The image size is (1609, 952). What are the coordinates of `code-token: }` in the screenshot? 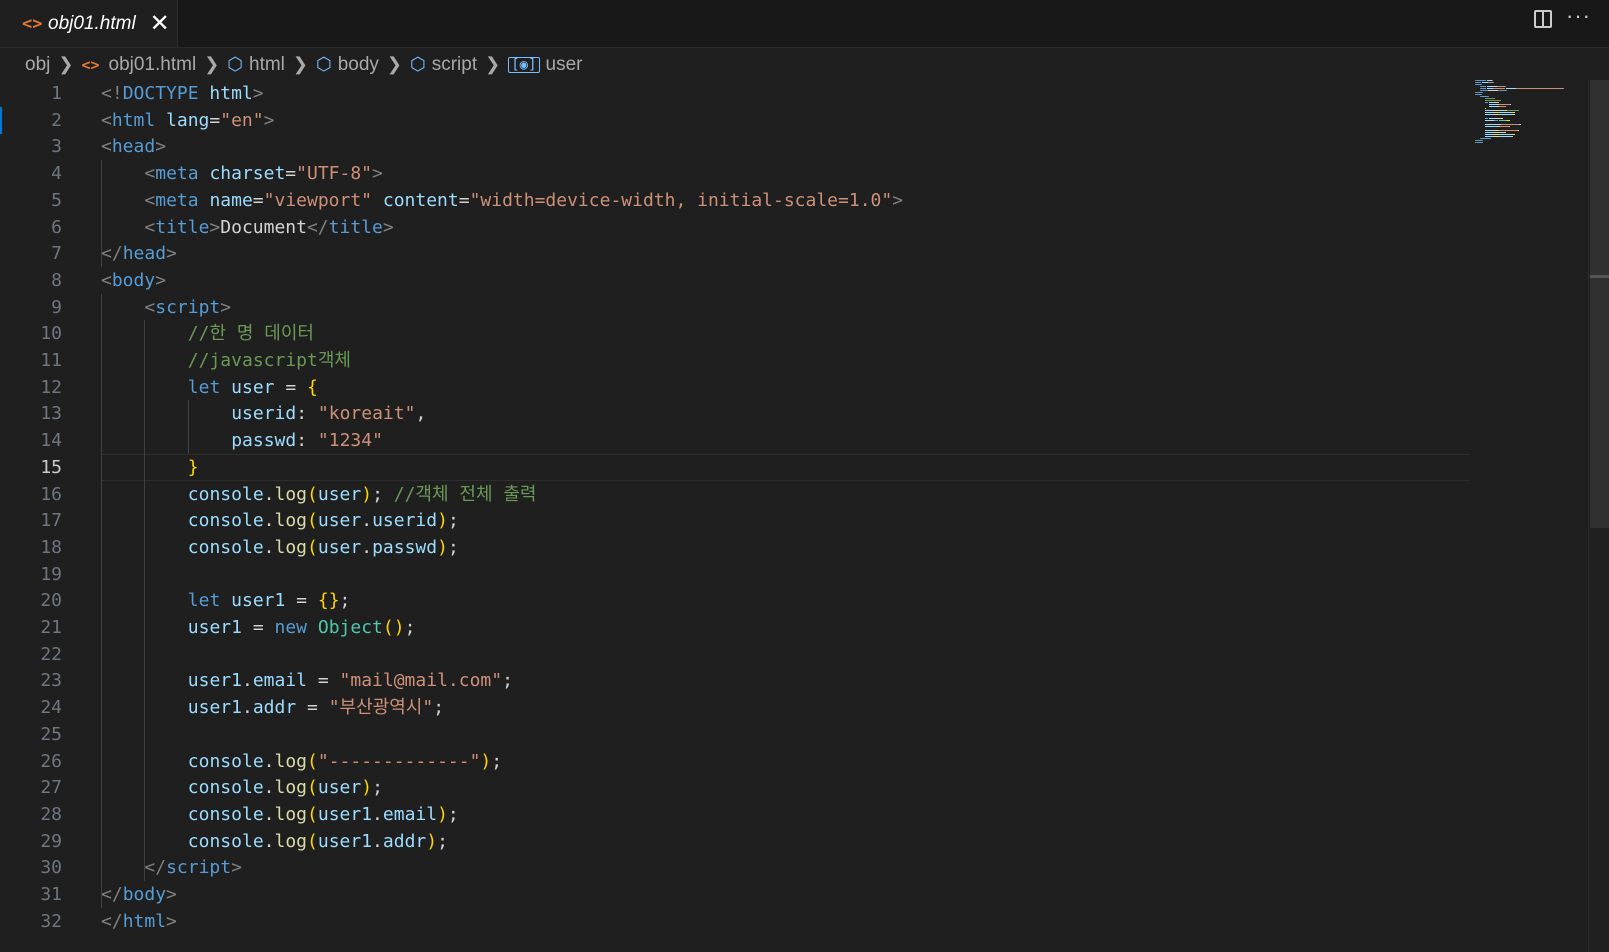 It's located at (193, 467).